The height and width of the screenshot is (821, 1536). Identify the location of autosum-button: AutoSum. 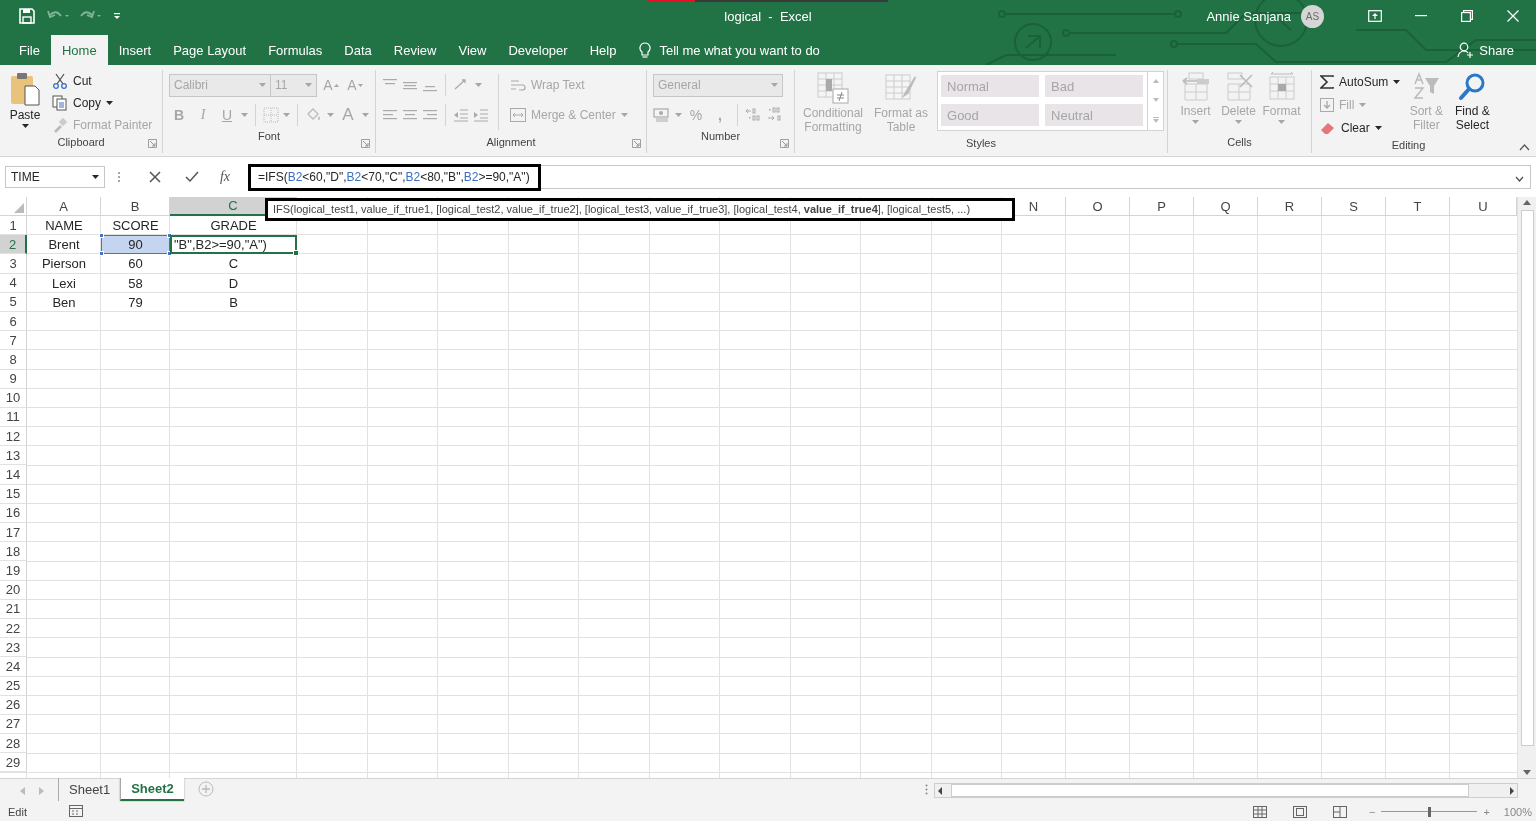
(1360, 81).